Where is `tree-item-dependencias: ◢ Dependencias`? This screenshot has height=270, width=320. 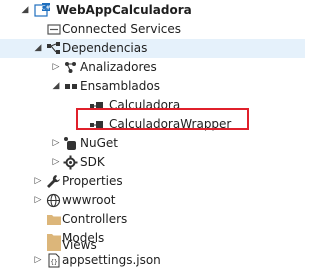
tree-item-dependencias: ◢ Dependencias is located at coordinates (152, 48).